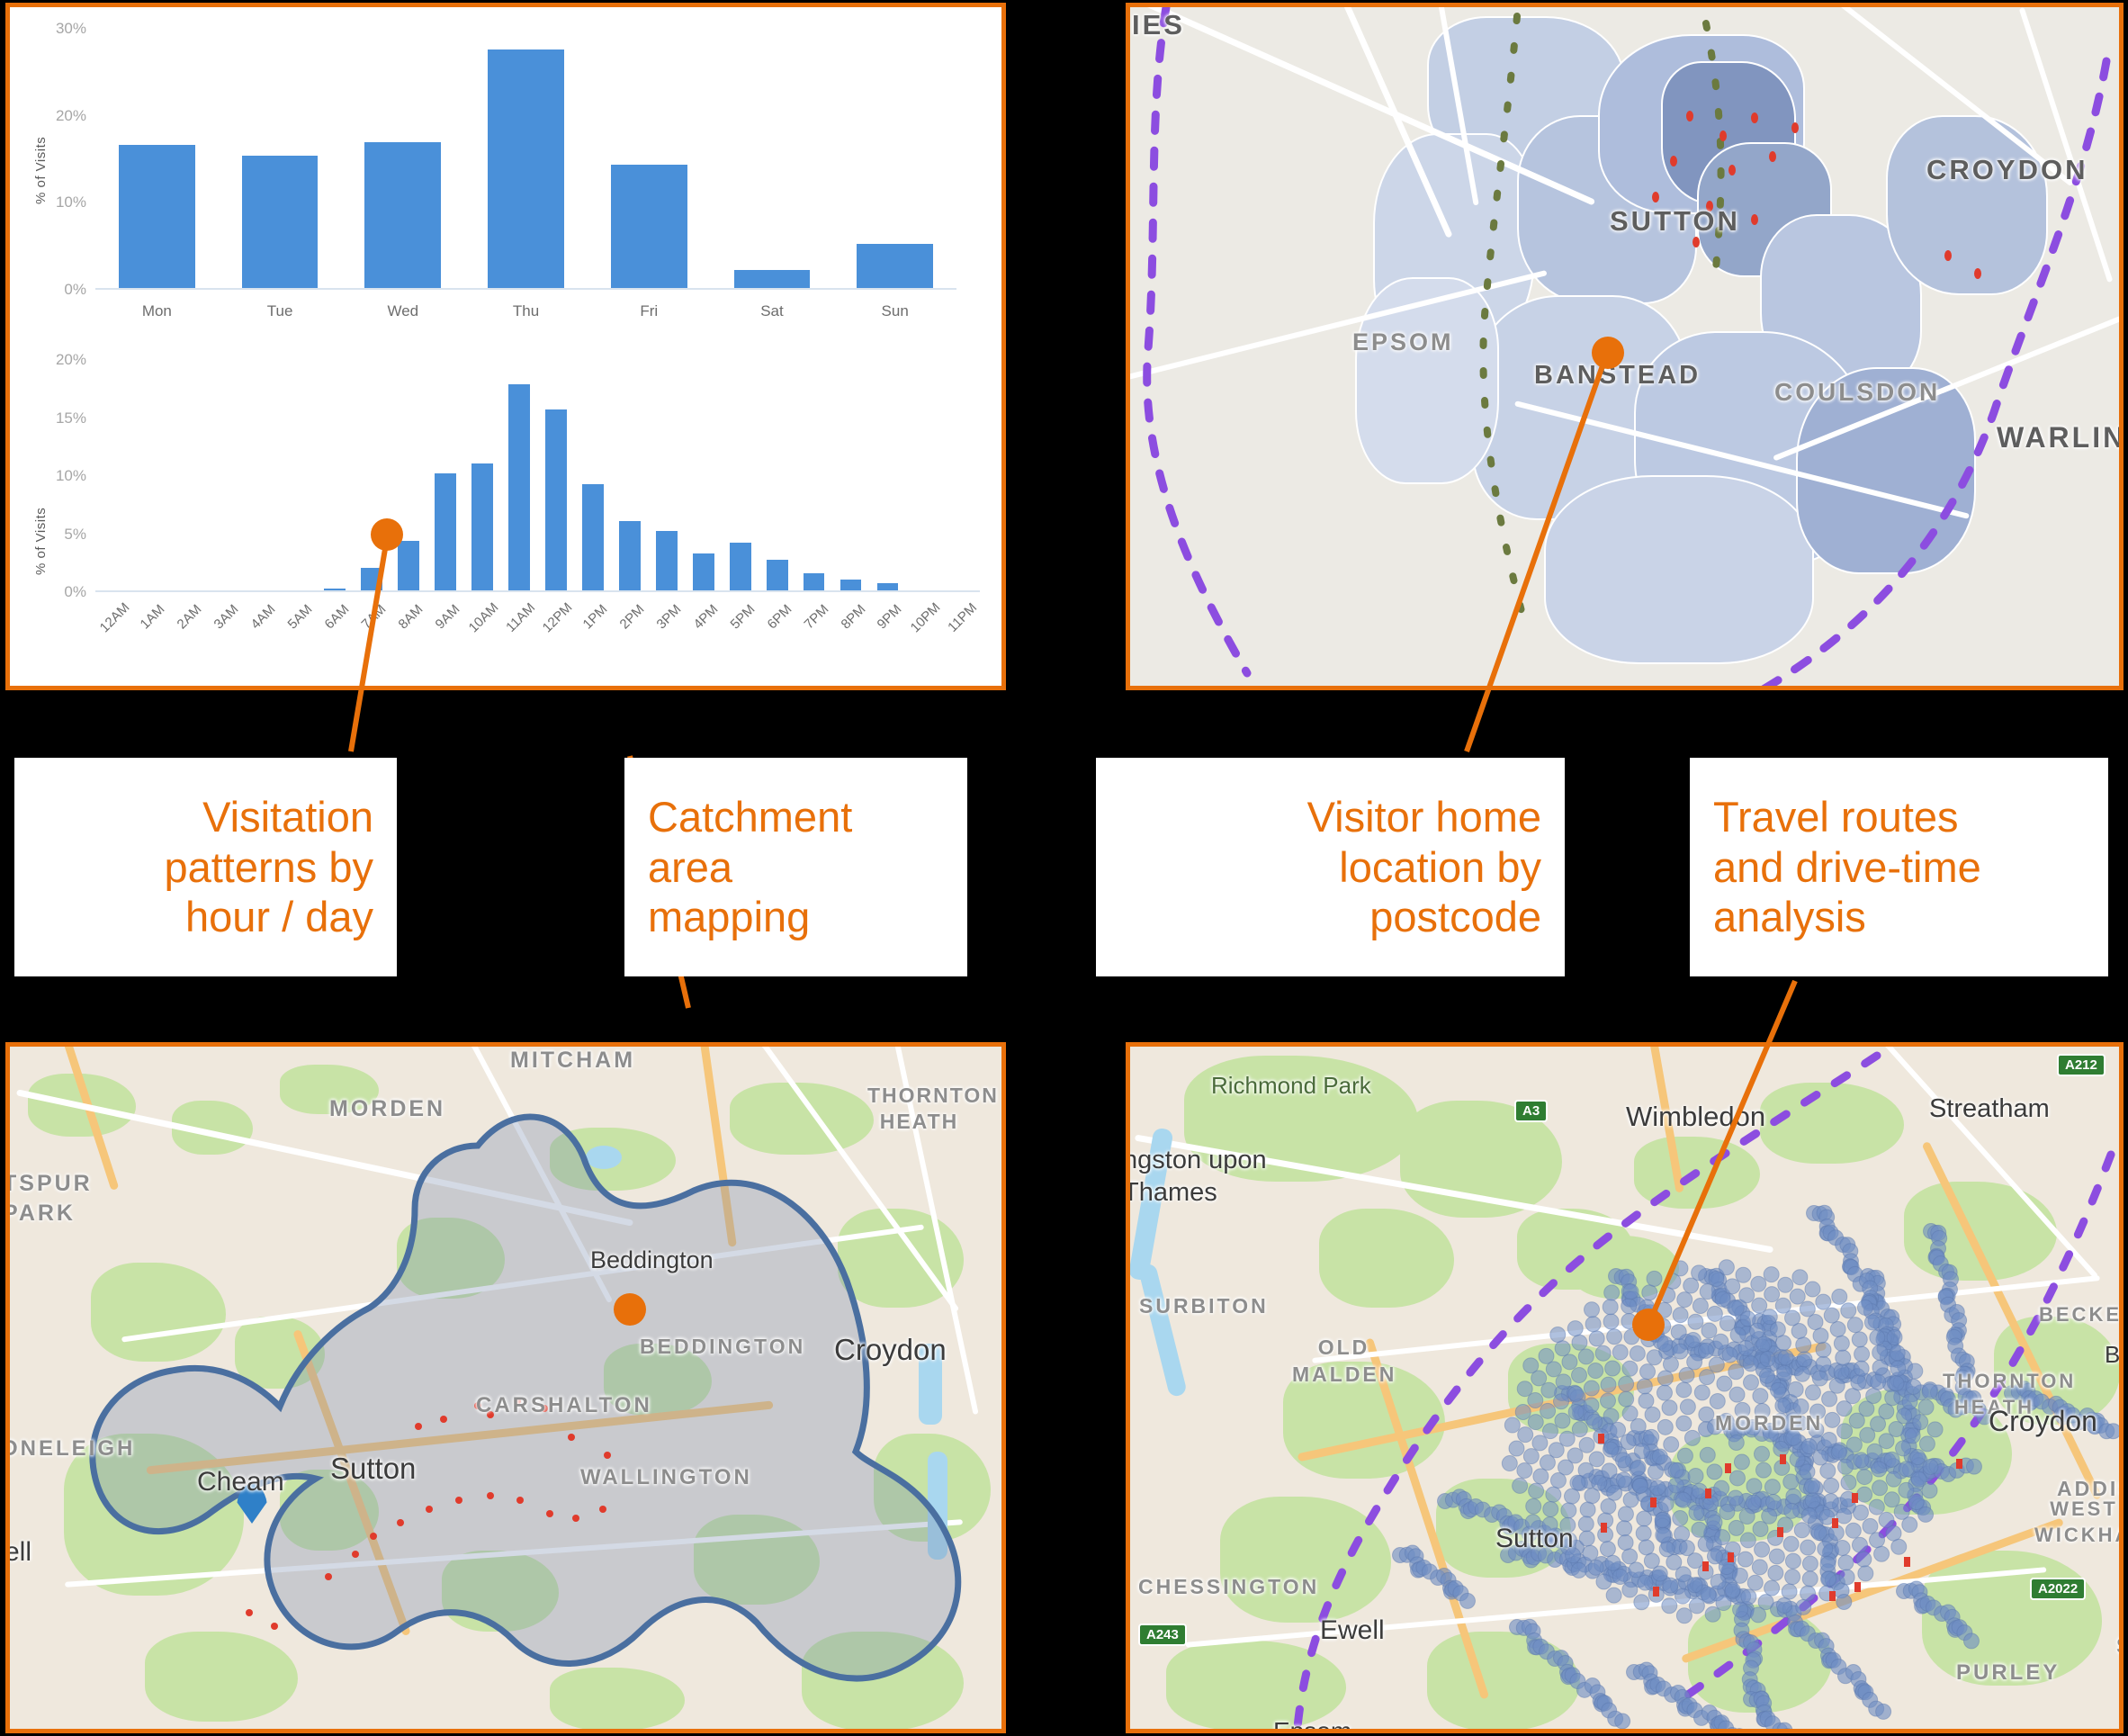 This screenshot has height=1736, width=2128. What do you see at coordinates (374, 617) in the screenshot?
I see `x-tick-label: 7AM` at bounding box center [374, 617].